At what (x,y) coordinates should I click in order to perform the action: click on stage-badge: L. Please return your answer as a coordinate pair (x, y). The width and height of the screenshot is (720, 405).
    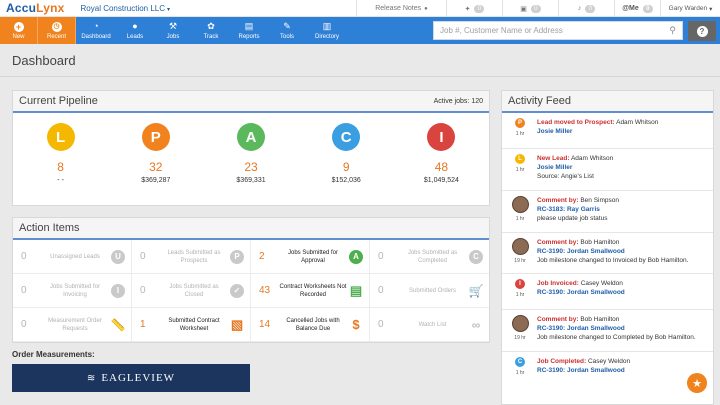
    Looking at the image, I should click on (60, 137).